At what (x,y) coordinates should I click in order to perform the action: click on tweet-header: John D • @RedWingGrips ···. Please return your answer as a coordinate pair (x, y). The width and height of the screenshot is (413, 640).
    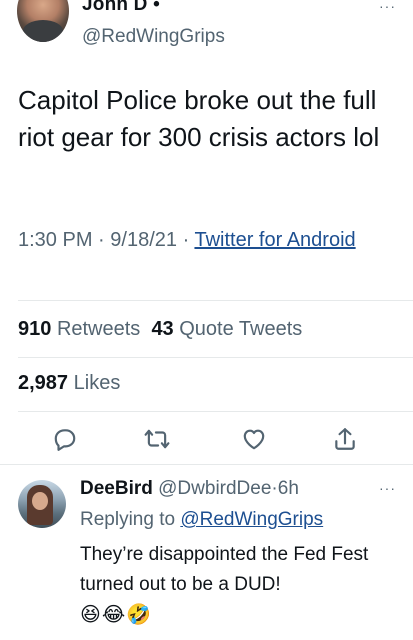
    Looking at the image, I should click on (206, 30).